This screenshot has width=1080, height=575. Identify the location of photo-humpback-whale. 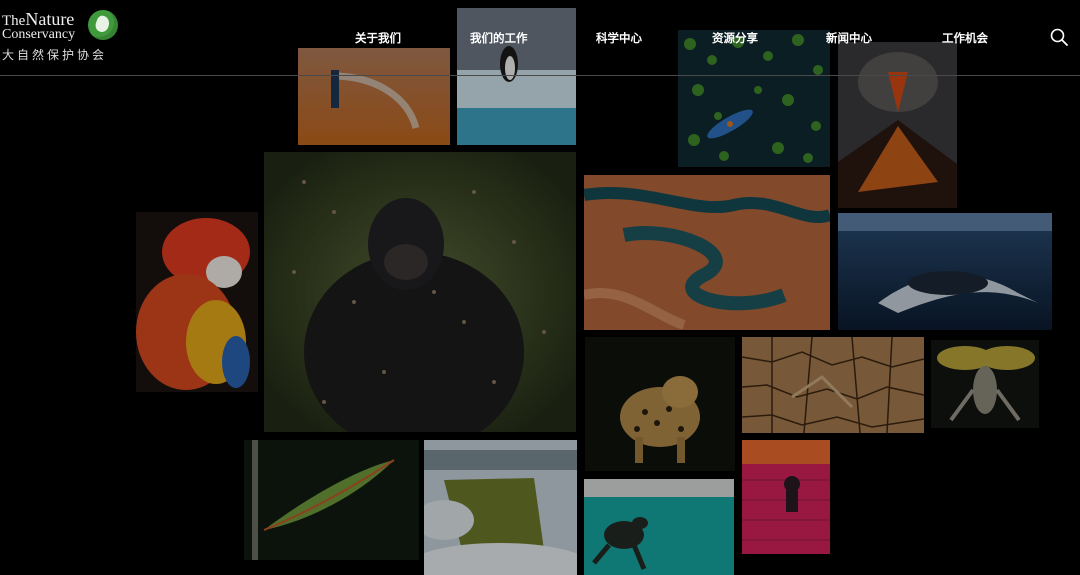
(945, 271).